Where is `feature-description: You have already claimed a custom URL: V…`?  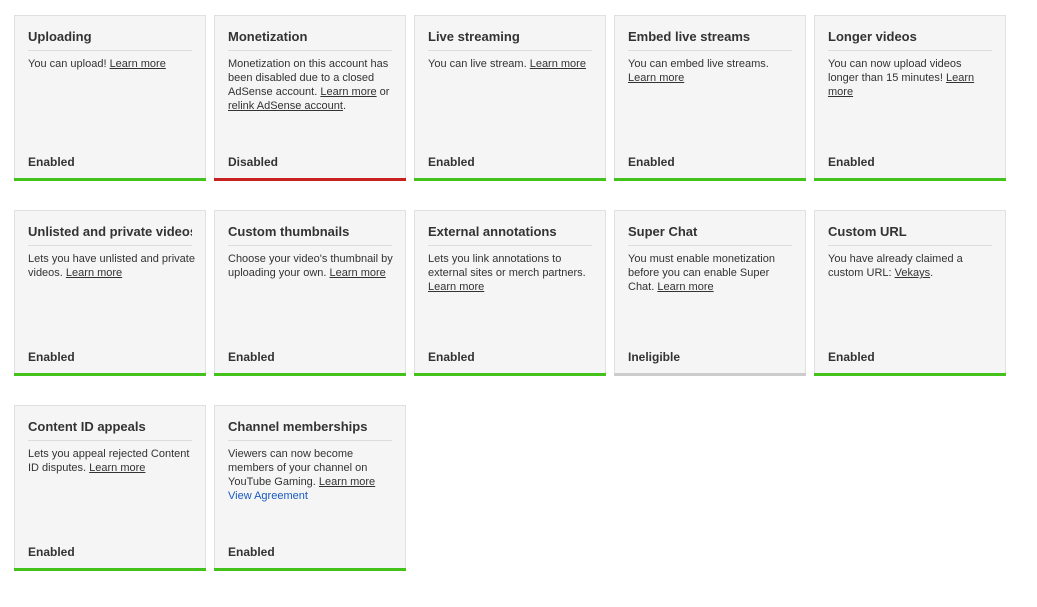 feature-description: You have already claimed a custom URL: V… is located at coordinates (911, 266).